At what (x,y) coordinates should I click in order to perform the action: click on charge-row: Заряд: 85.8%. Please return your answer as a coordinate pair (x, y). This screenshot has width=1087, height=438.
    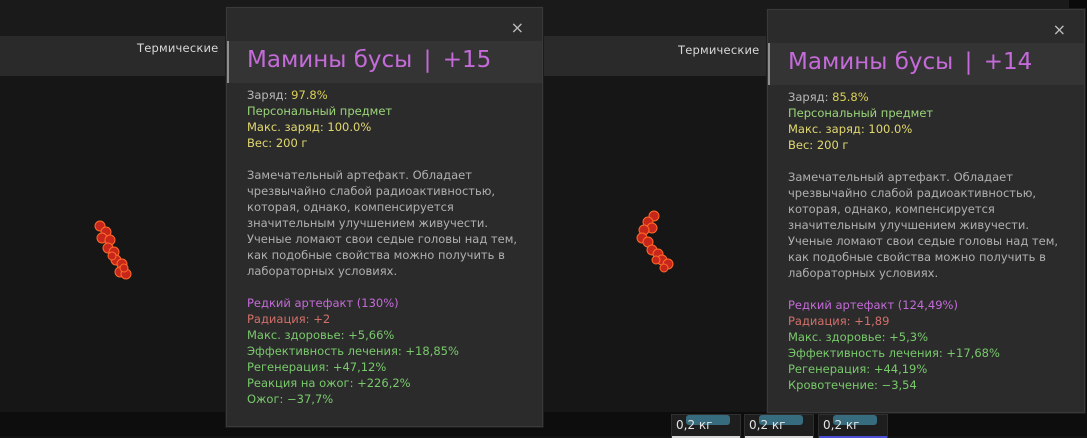
    Looking at the image, I should click on (828, 97).